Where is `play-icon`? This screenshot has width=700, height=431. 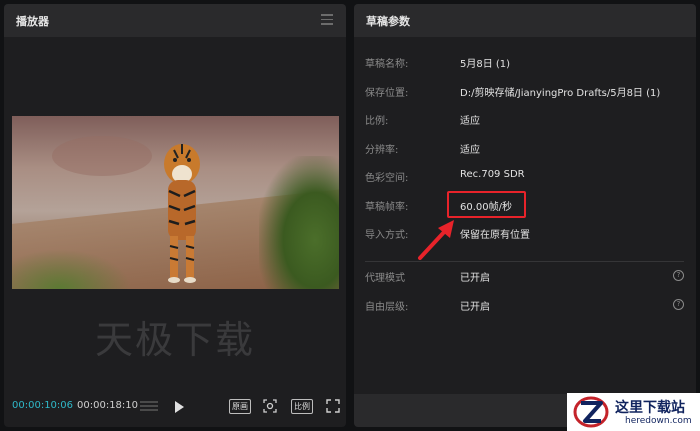
play-icon is located at coordinates (179, 407).